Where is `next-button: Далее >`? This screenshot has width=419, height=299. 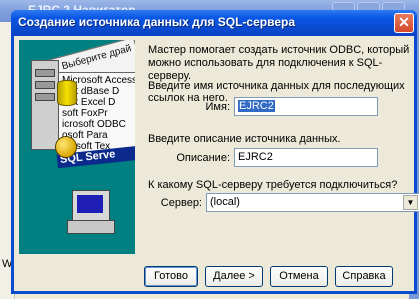 next-button: Далее > is located at coordinates (234, 276).